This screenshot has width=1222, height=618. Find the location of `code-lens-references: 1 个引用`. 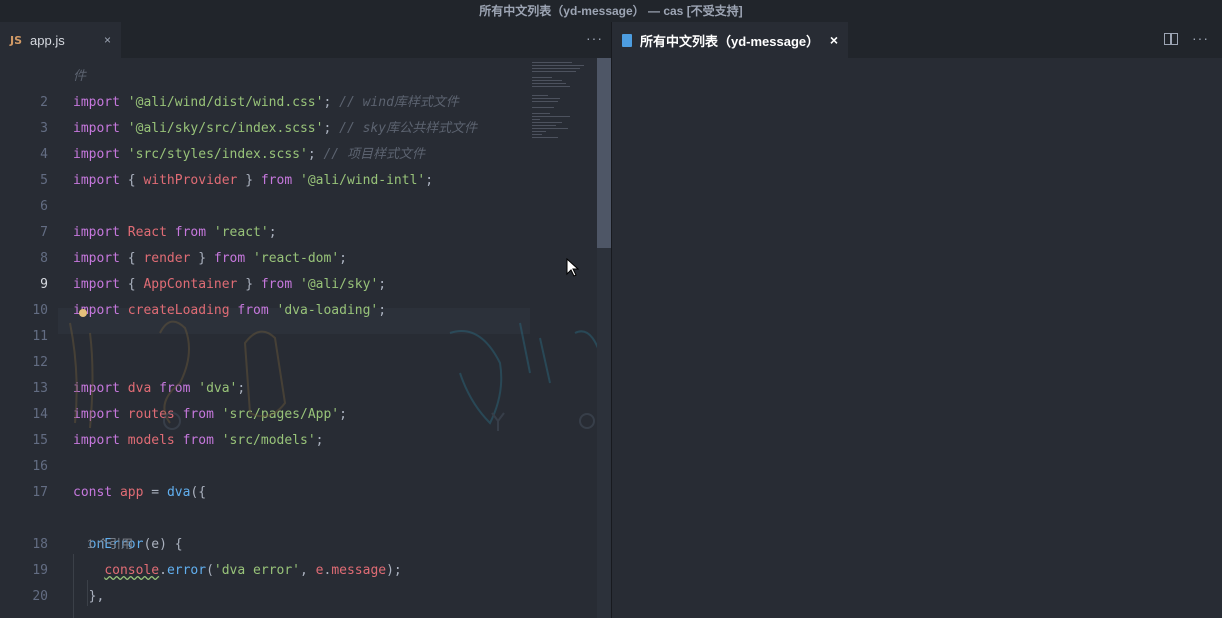

code-lens-references: 1 个引用 is located at coordinates (110, 544).